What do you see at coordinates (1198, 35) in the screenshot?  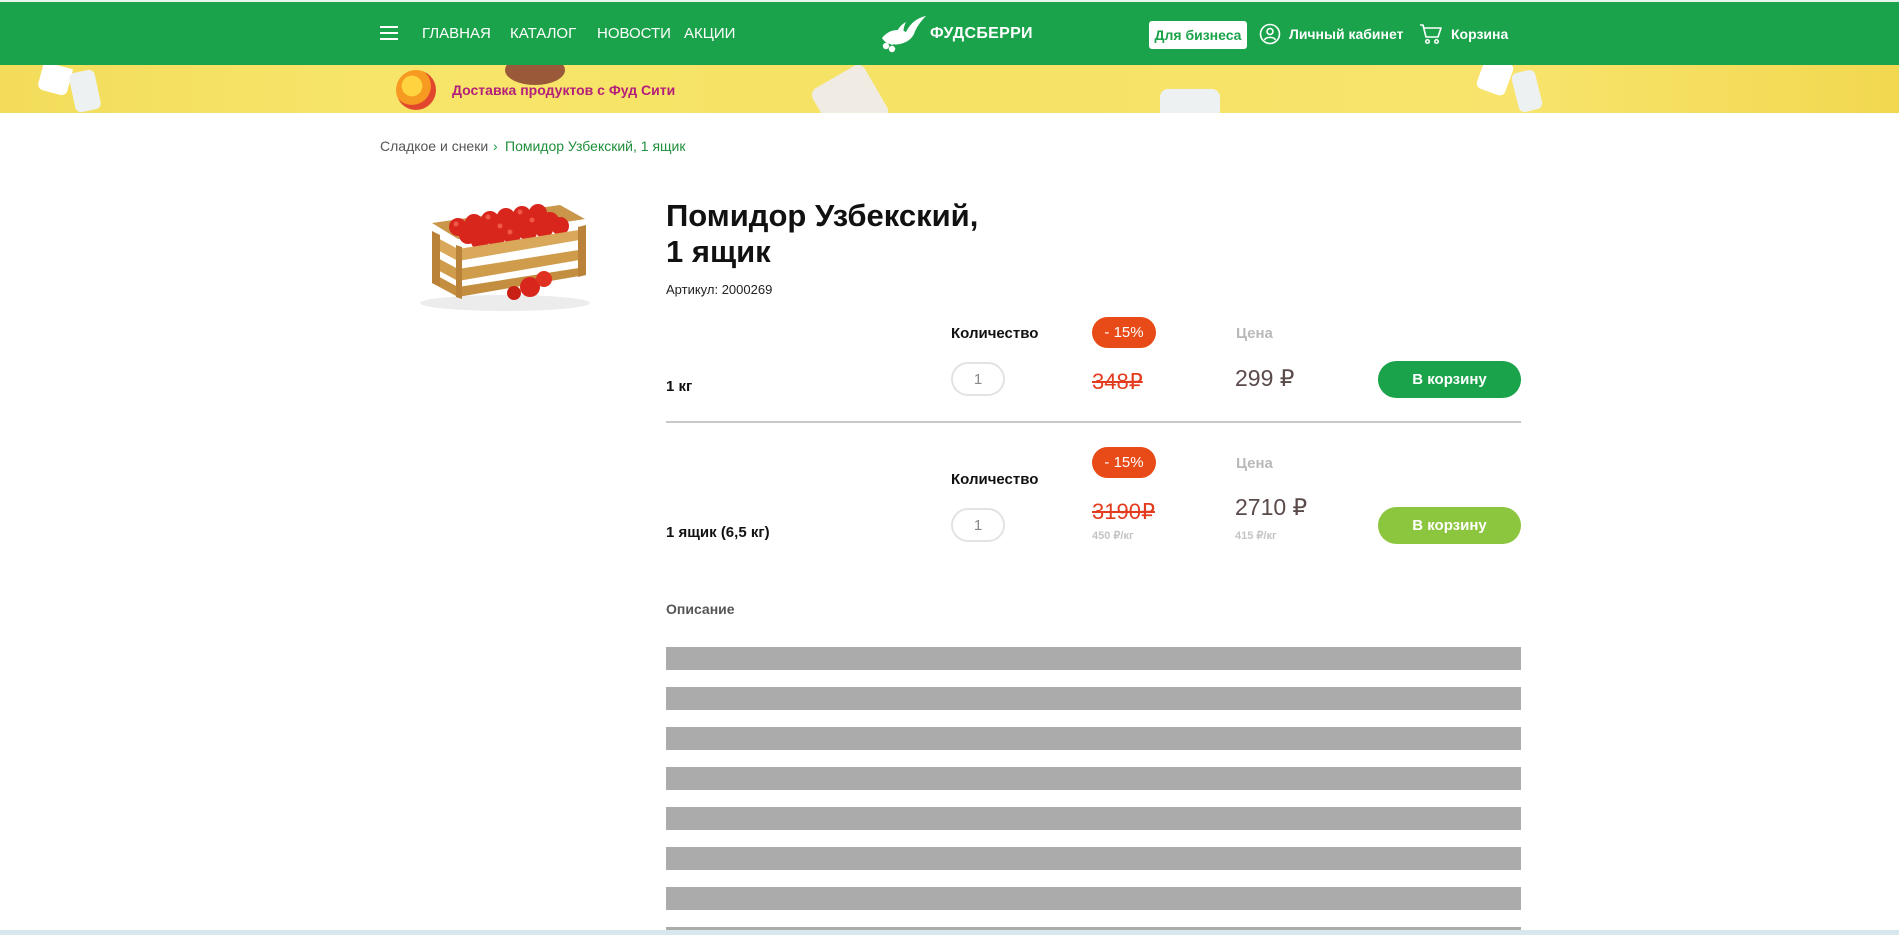 I see `business-button: Для бизнеса` at bounding box center [1198, 35].